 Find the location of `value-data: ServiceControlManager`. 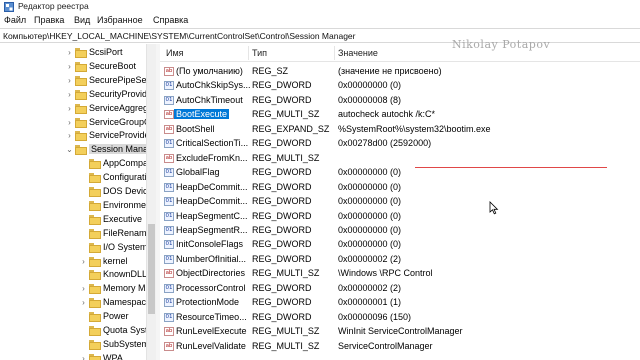

value-data: ServiceControlManager is located at coordinates (385, 345).